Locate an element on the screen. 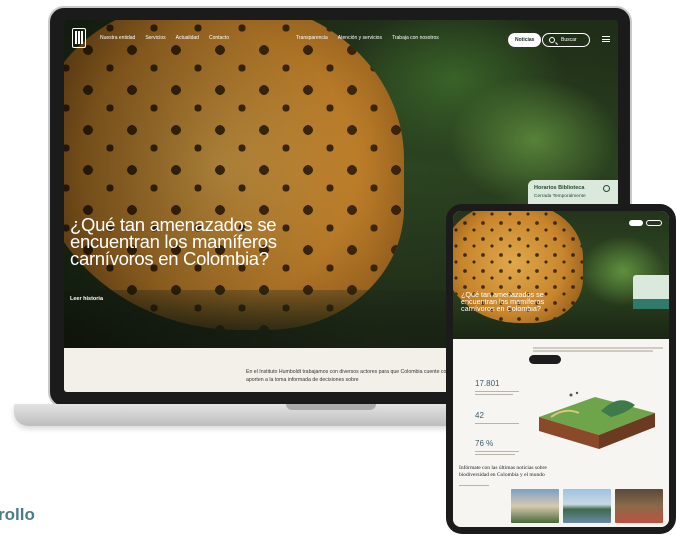 The height and width of the screenshot is (535, 677). hero-link: Leer historia is located at coordinates (86, 299).